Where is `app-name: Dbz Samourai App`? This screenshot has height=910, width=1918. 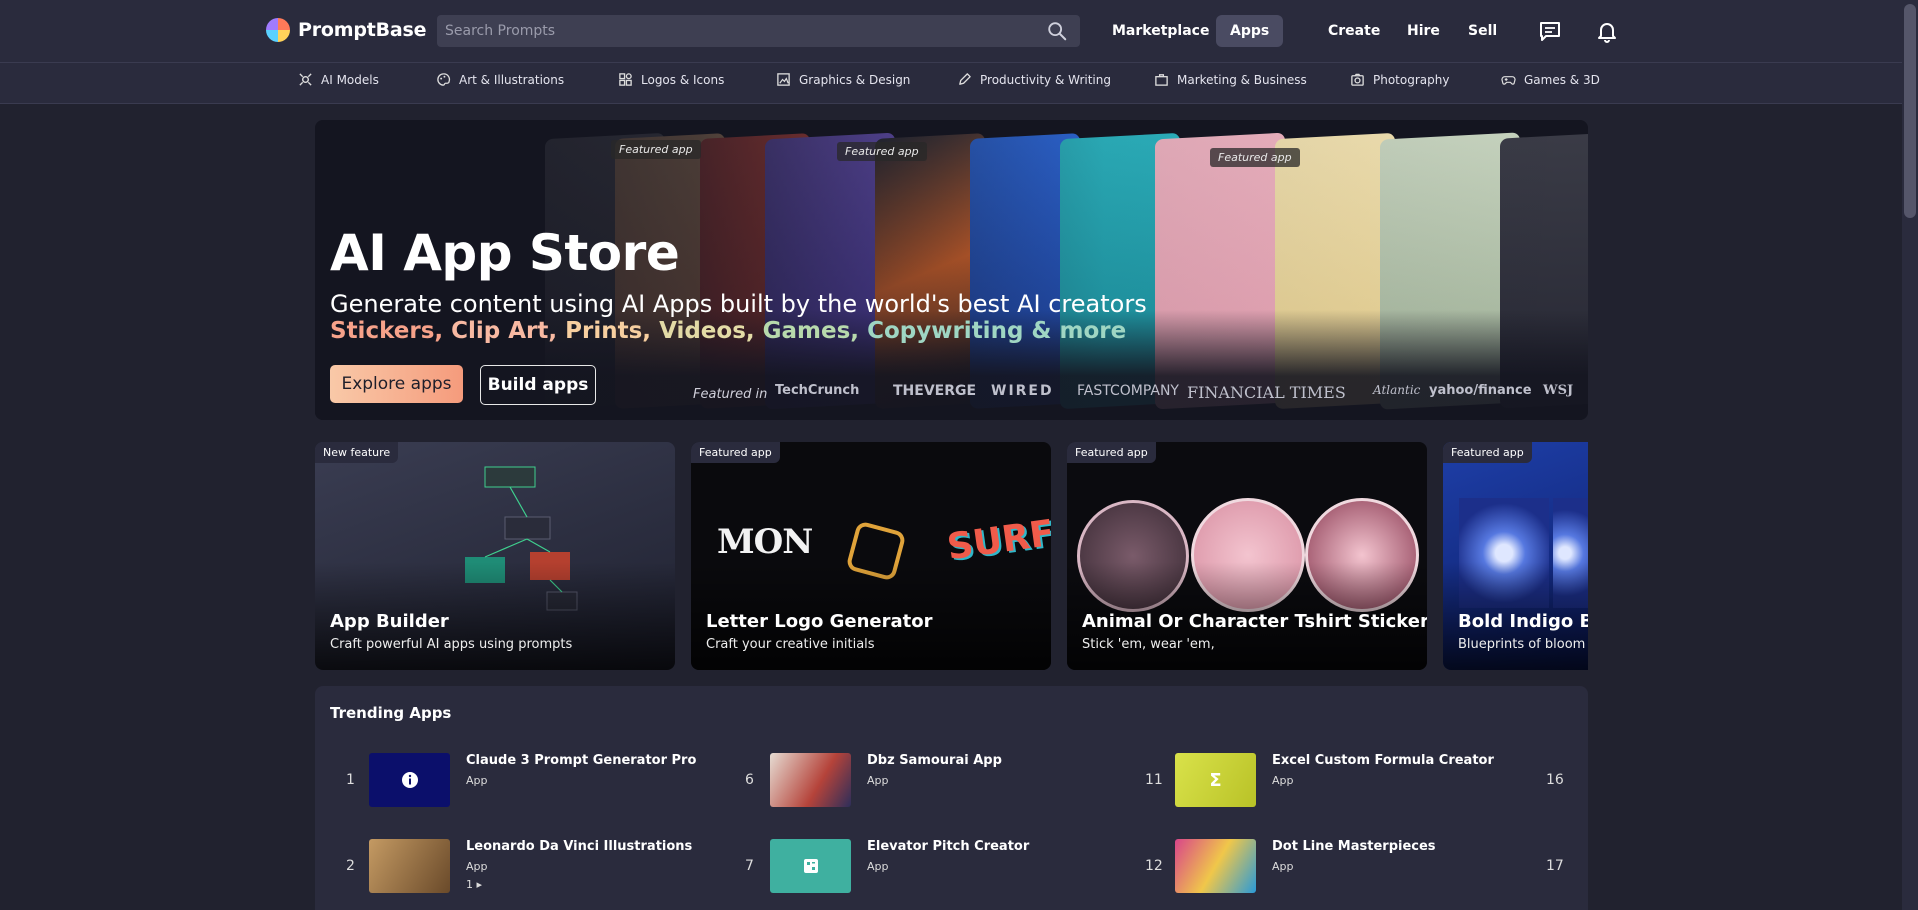
app-name: Dbz Samourai App is located at coordinates (934, 760).